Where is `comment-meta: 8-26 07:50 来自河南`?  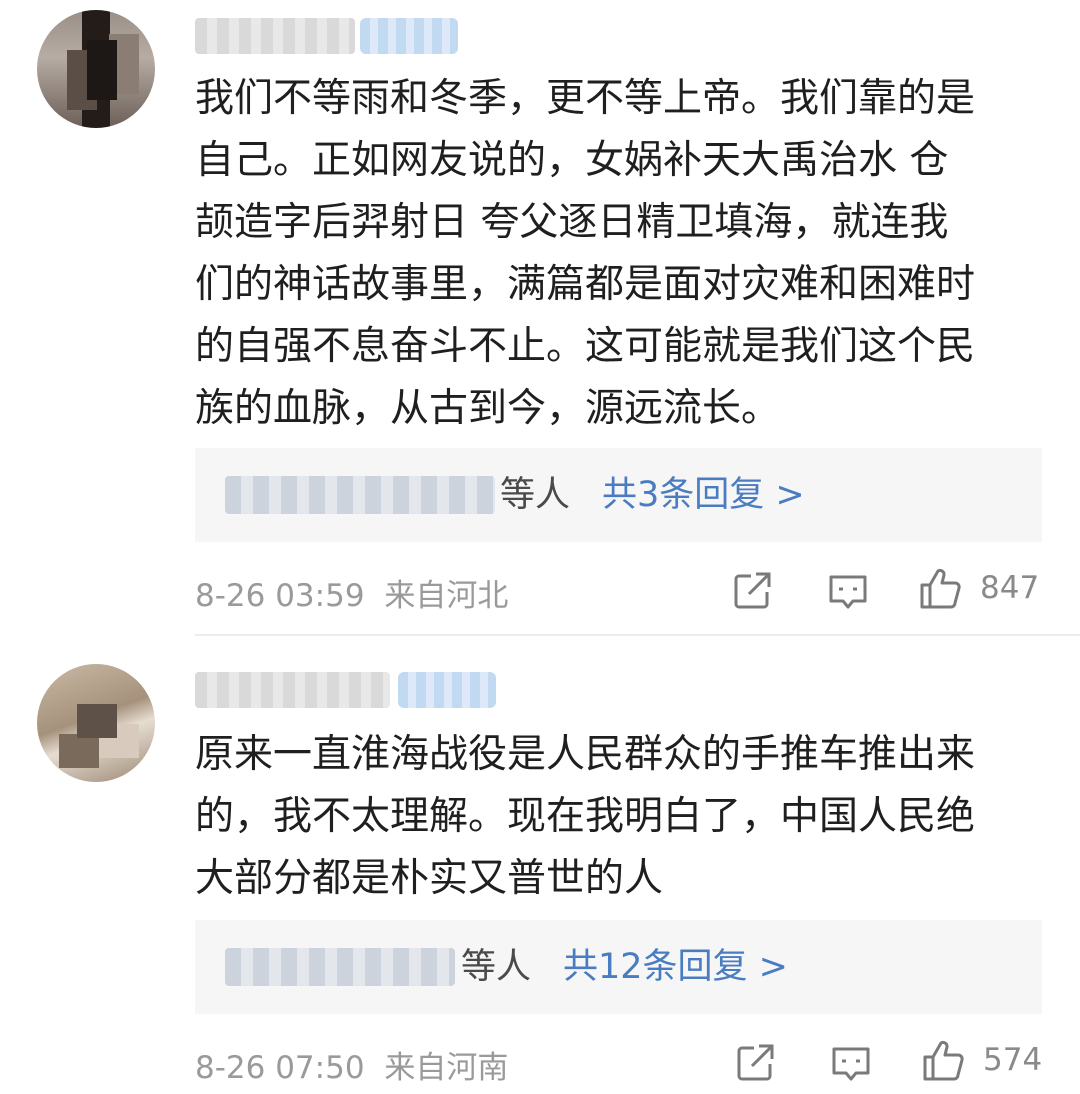
comment-meta: 8-26 07:50 来自河南 is located at coordinates (351, 1064).